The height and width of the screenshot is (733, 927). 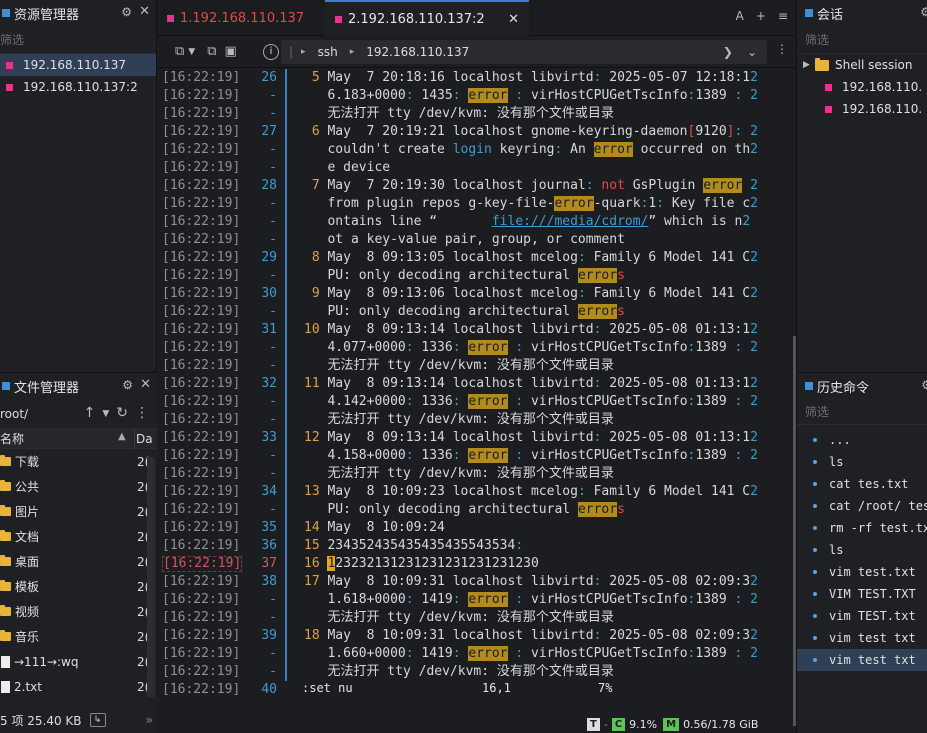 What do you see at coordinates (872, 616) in the screenshot?
I see `history-command: vim TEST.txt` at bounding box center [872, 616].